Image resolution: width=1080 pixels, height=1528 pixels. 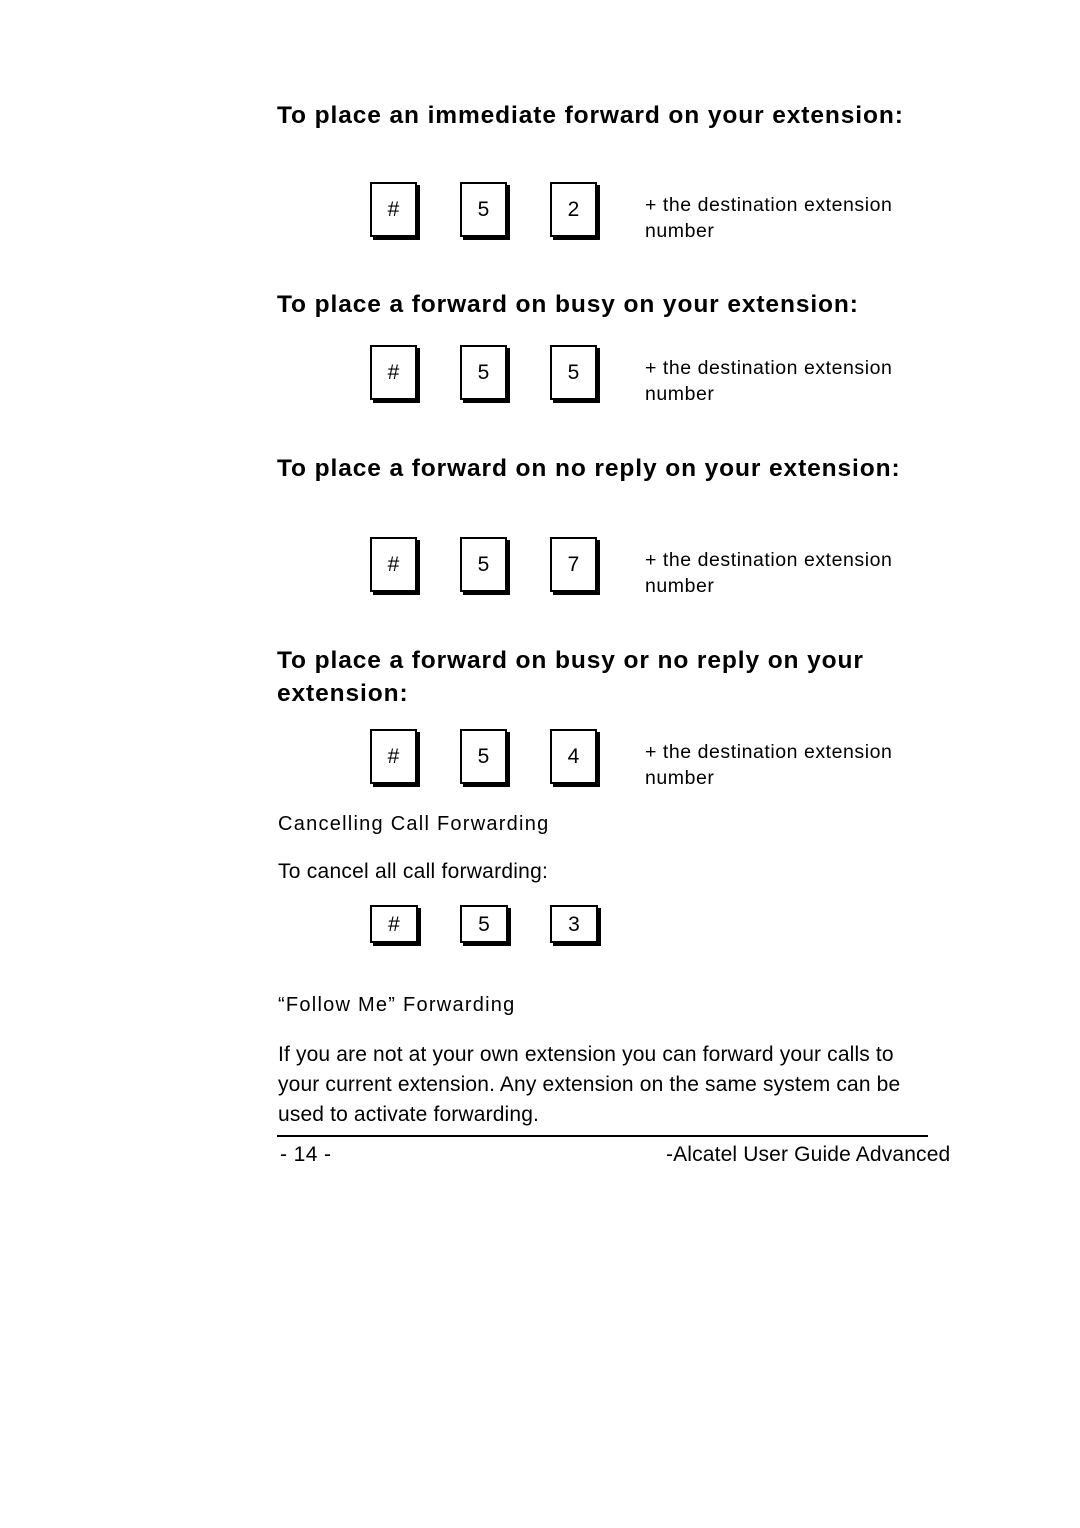 What do you see at coordinates (306, 1154) in the screenshot?
I see `footer-page-number: - 14 -` at bounding box center [306, 1154].